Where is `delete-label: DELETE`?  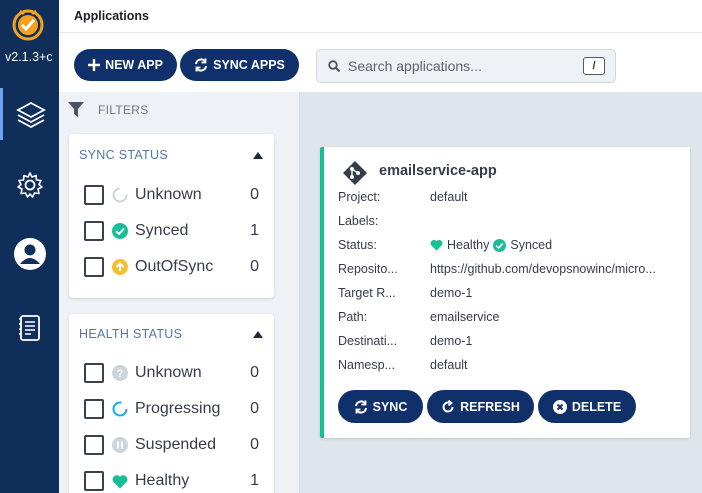
delete-label: DELETE is located at coordinates (596, 406).